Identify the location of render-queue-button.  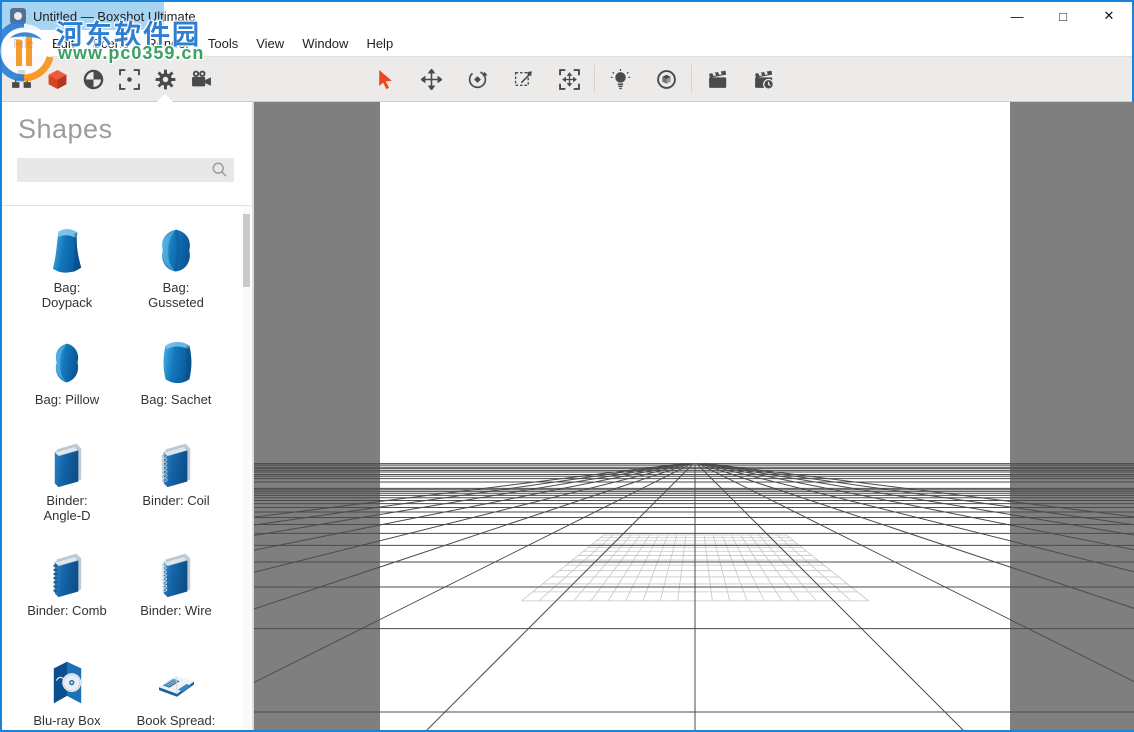
(763, 79).